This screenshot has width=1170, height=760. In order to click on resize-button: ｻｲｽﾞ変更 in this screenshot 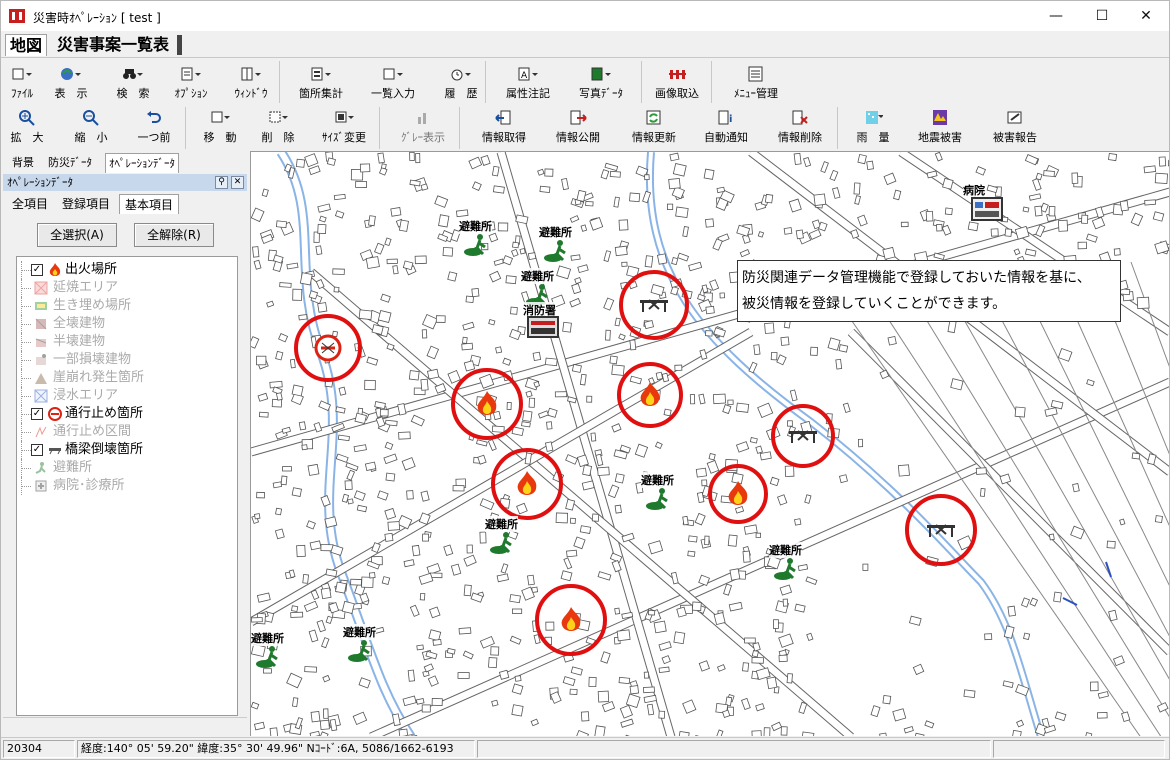, I will do `click(344, 127)`.